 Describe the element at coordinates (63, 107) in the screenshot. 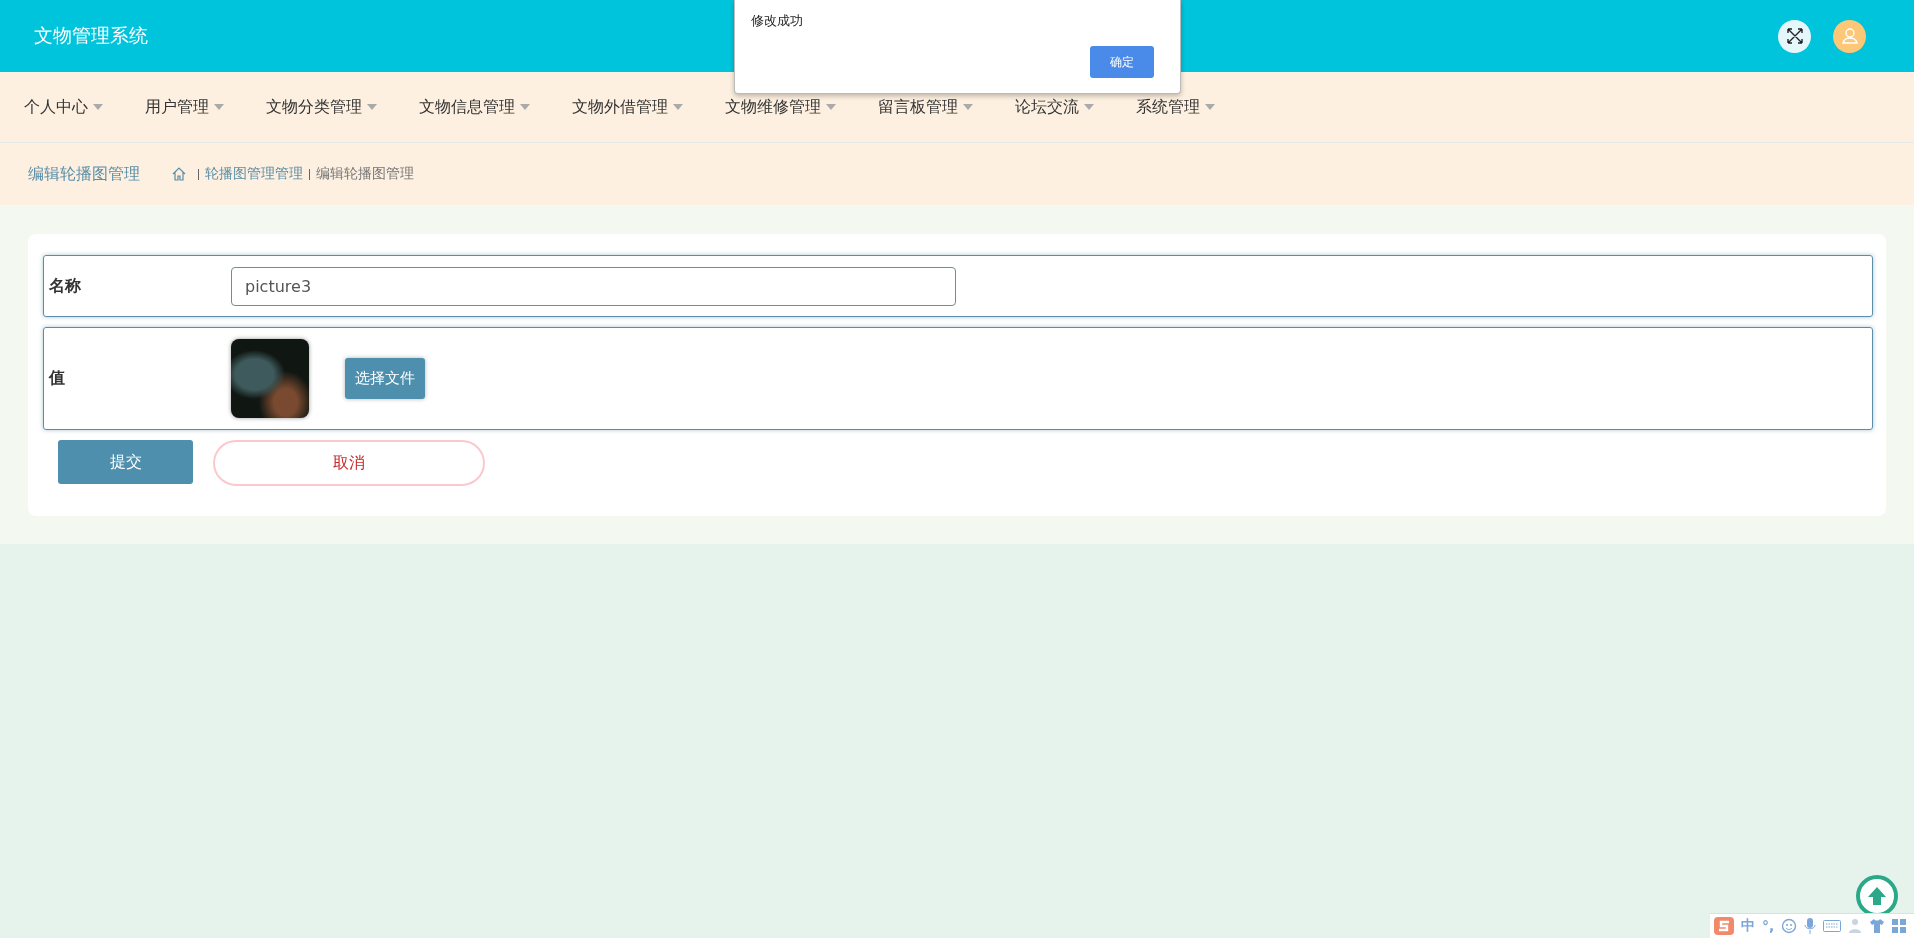

I see `nav-menu-item: 个人中心` at that location.